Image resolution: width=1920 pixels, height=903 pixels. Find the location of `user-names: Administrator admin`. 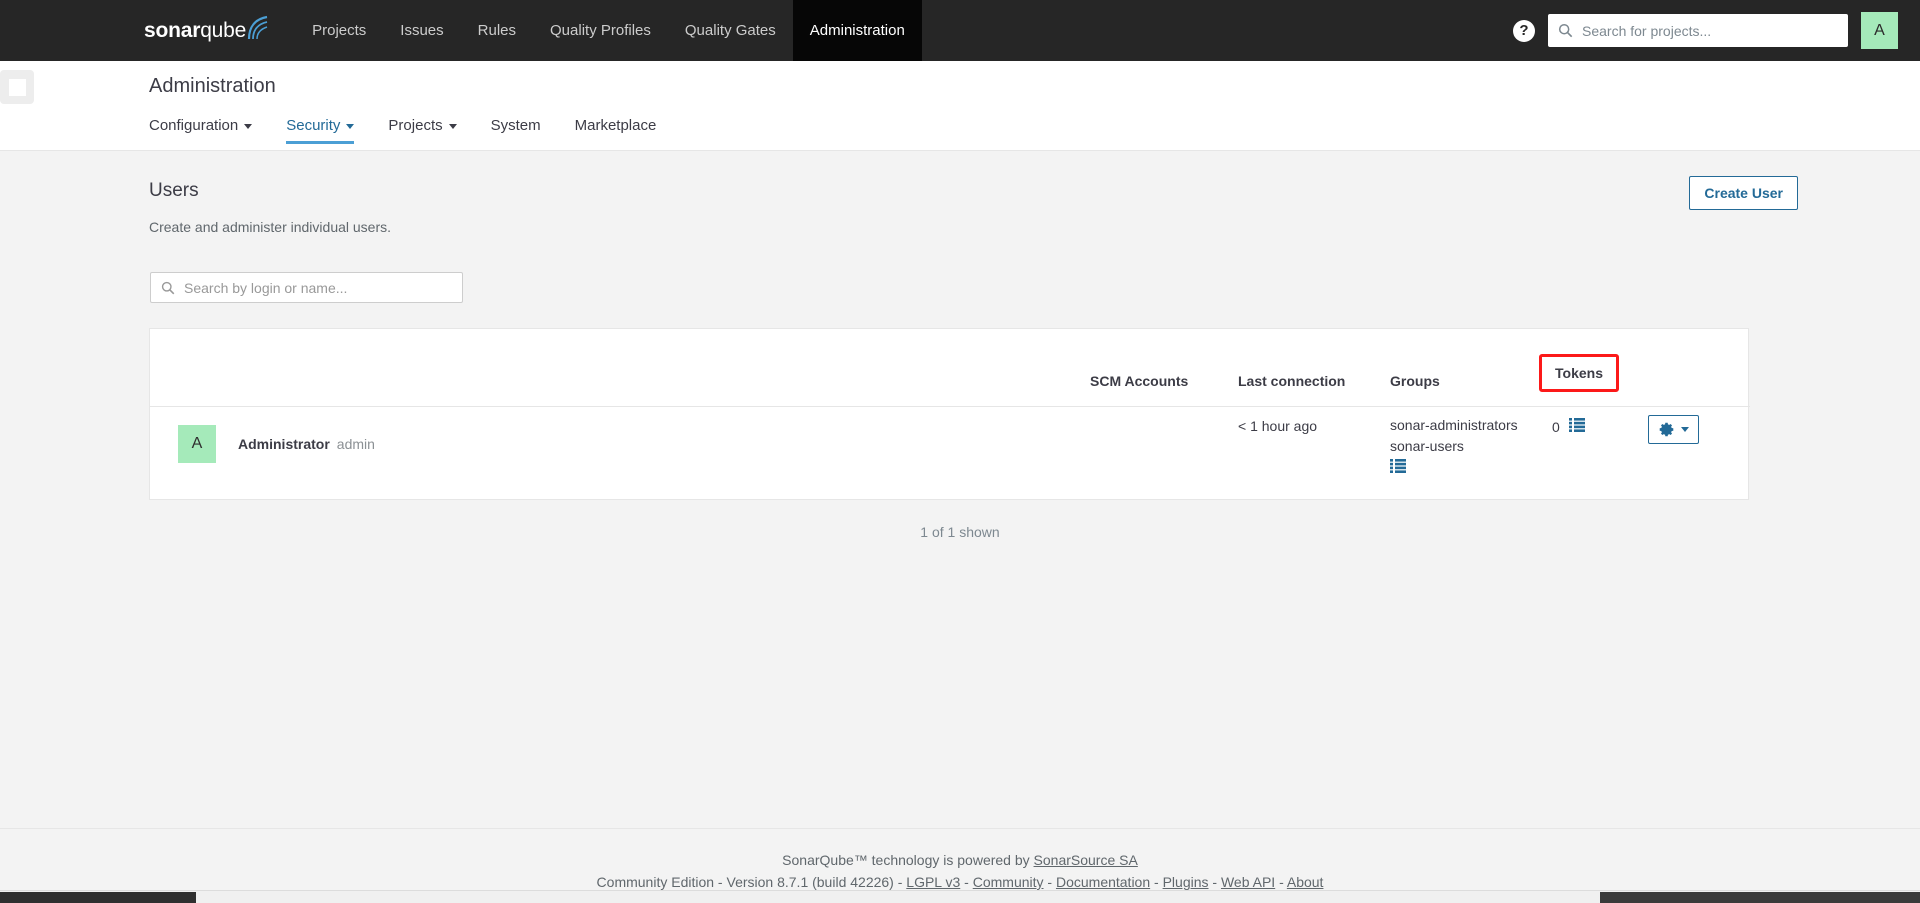

user-names: Administrator admin is located at coordinates (306, 444).